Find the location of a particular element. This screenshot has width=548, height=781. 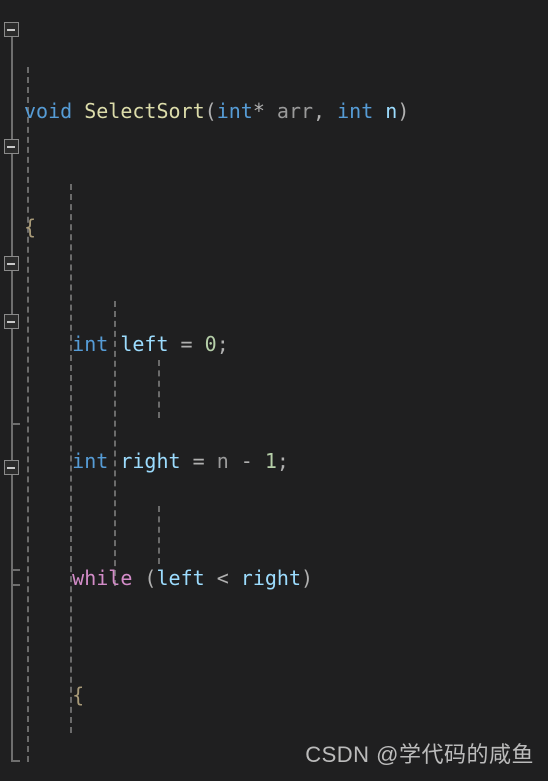

code-line-3: int left = 0; is located at coordinates (274, 344).